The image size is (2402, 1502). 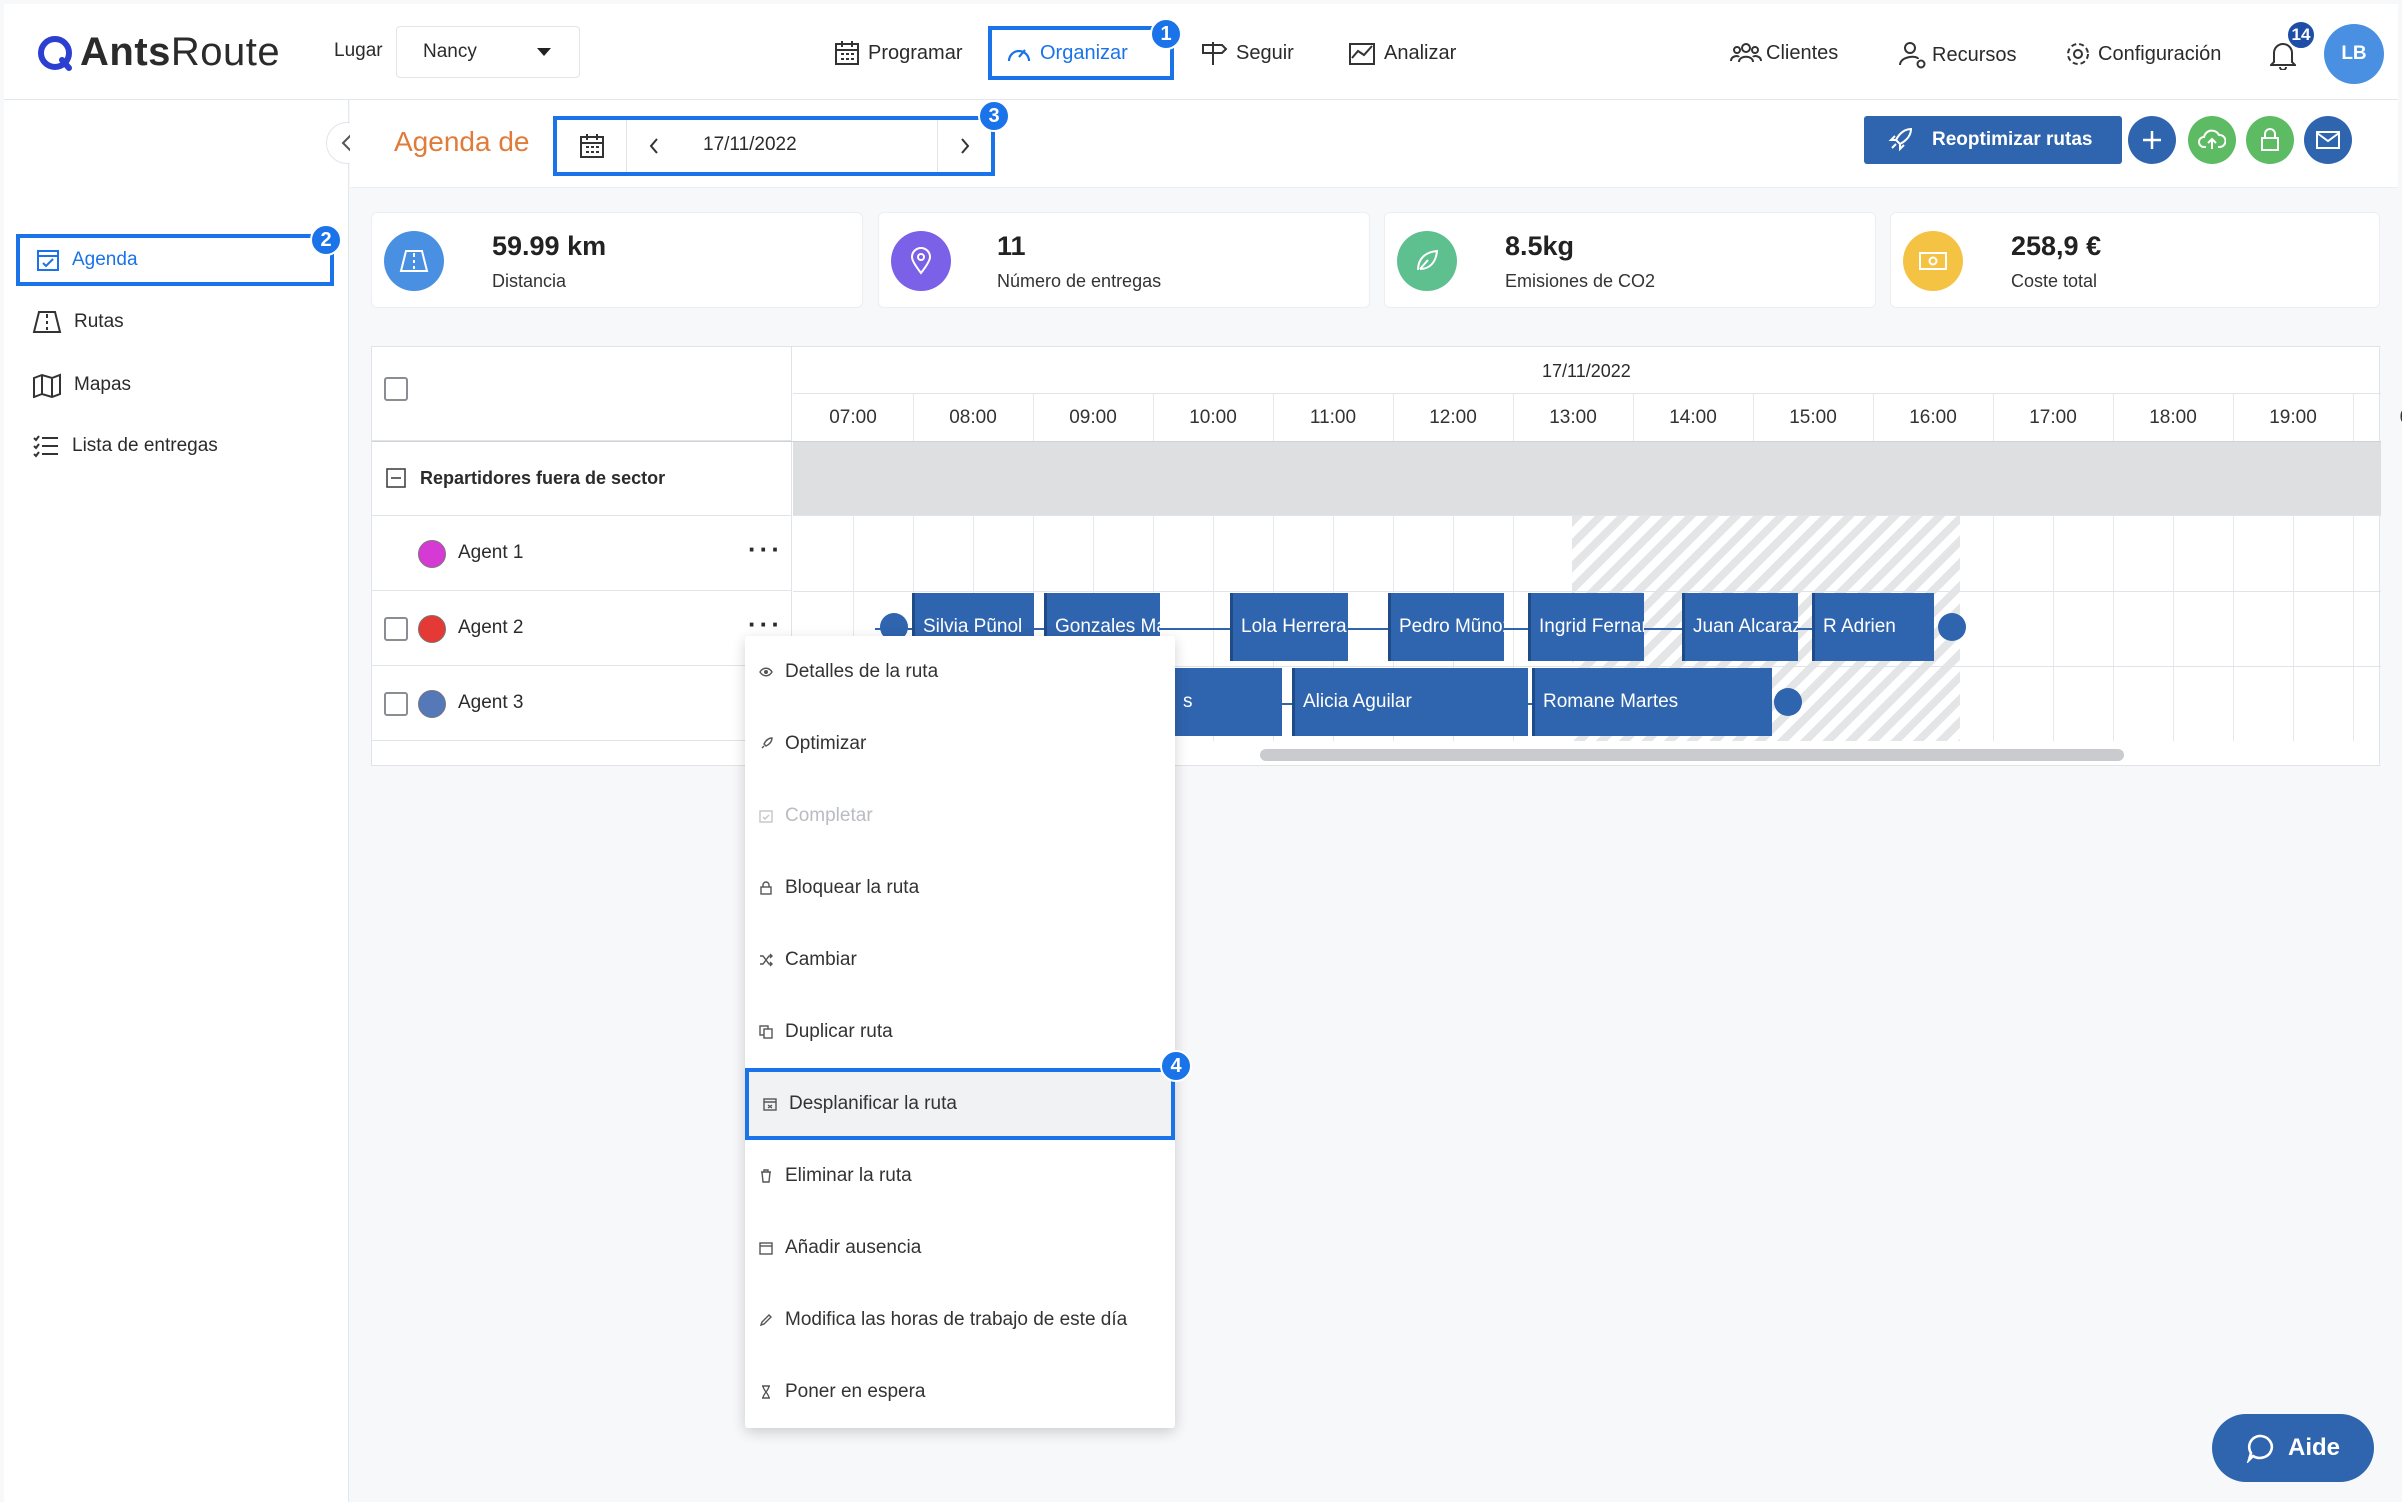 I want to click on lugar-select: Nancy, so click(x=488, y=52).